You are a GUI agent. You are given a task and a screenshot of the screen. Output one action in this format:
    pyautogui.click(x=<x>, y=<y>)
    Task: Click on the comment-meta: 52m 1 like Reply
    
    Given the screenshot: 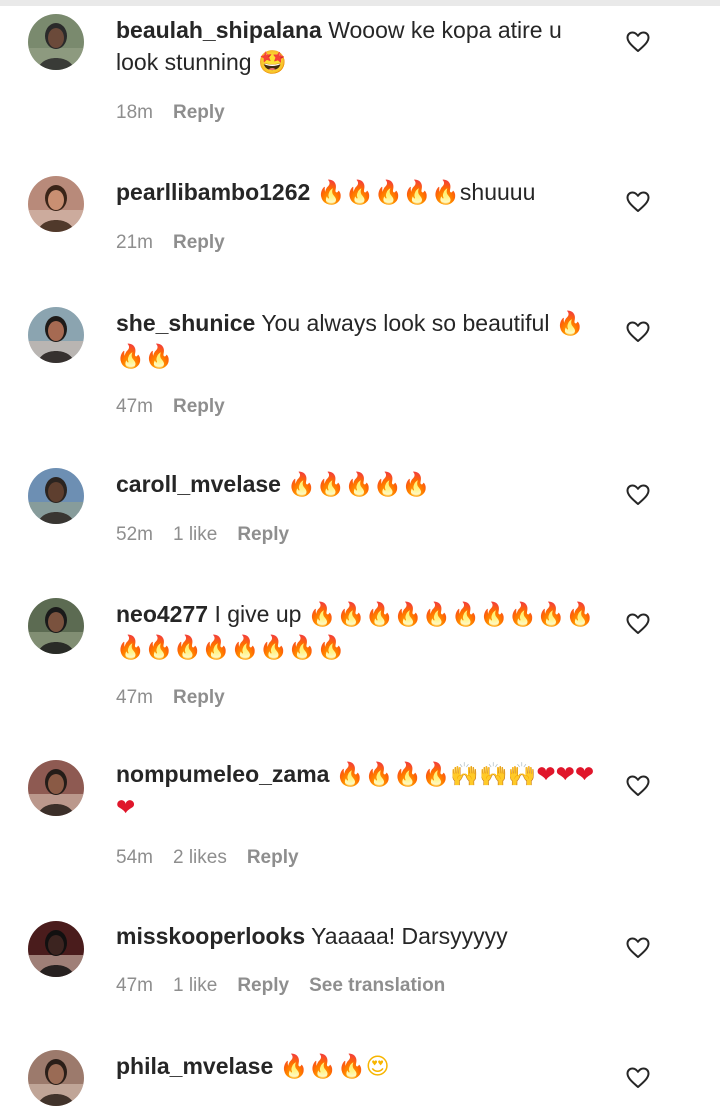 What is the action you would take?
    pyautogui.click(x=361, y=535)
    